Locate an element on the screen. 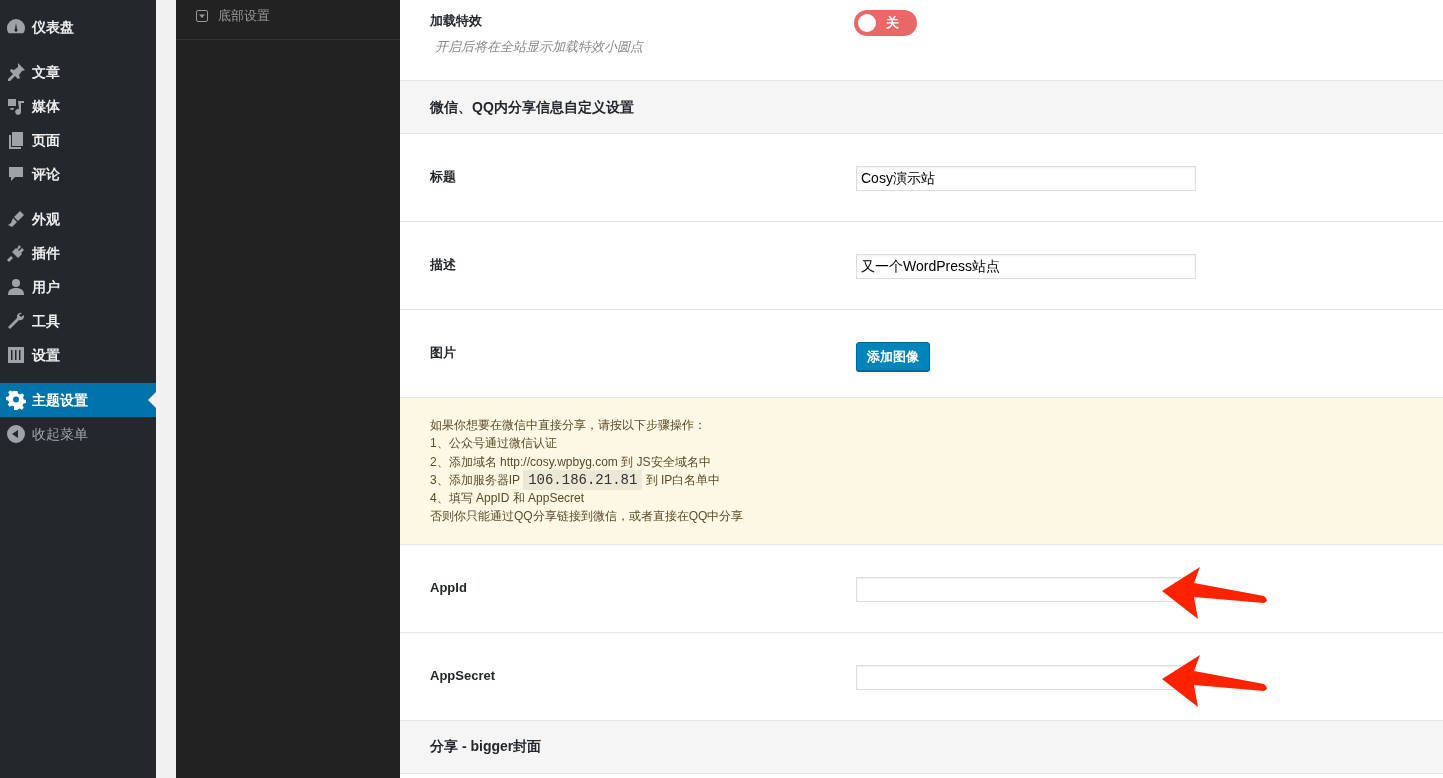 This screenshot has height=778, width=1443. notice-line: 1、公众号通过微信认证 is located at coordinates (493, 444).